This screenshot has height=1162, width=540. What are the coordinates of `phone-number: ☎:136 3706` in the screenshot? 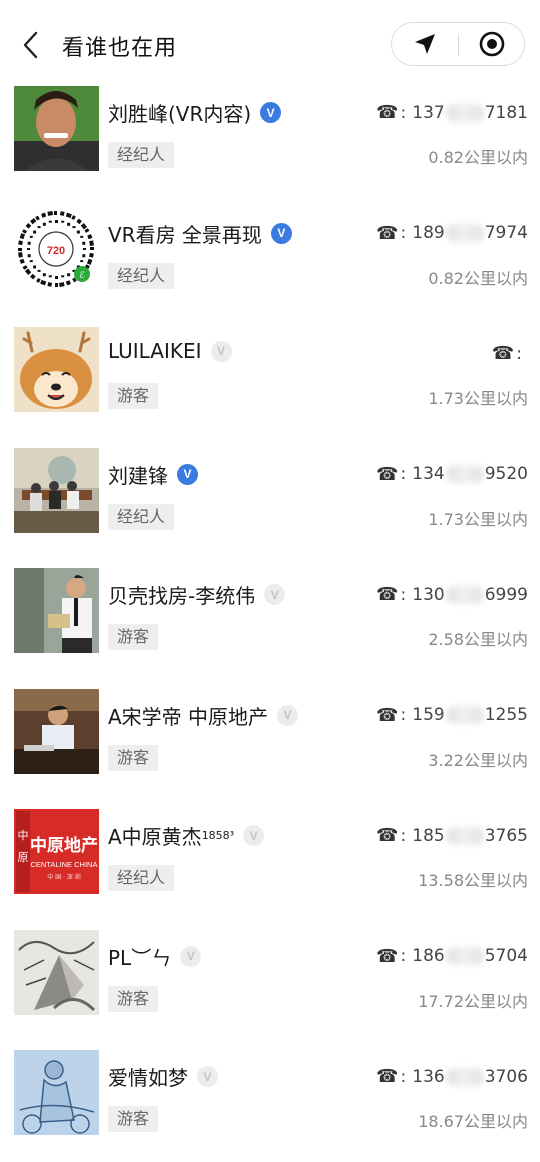 It's located at (452, 1076).